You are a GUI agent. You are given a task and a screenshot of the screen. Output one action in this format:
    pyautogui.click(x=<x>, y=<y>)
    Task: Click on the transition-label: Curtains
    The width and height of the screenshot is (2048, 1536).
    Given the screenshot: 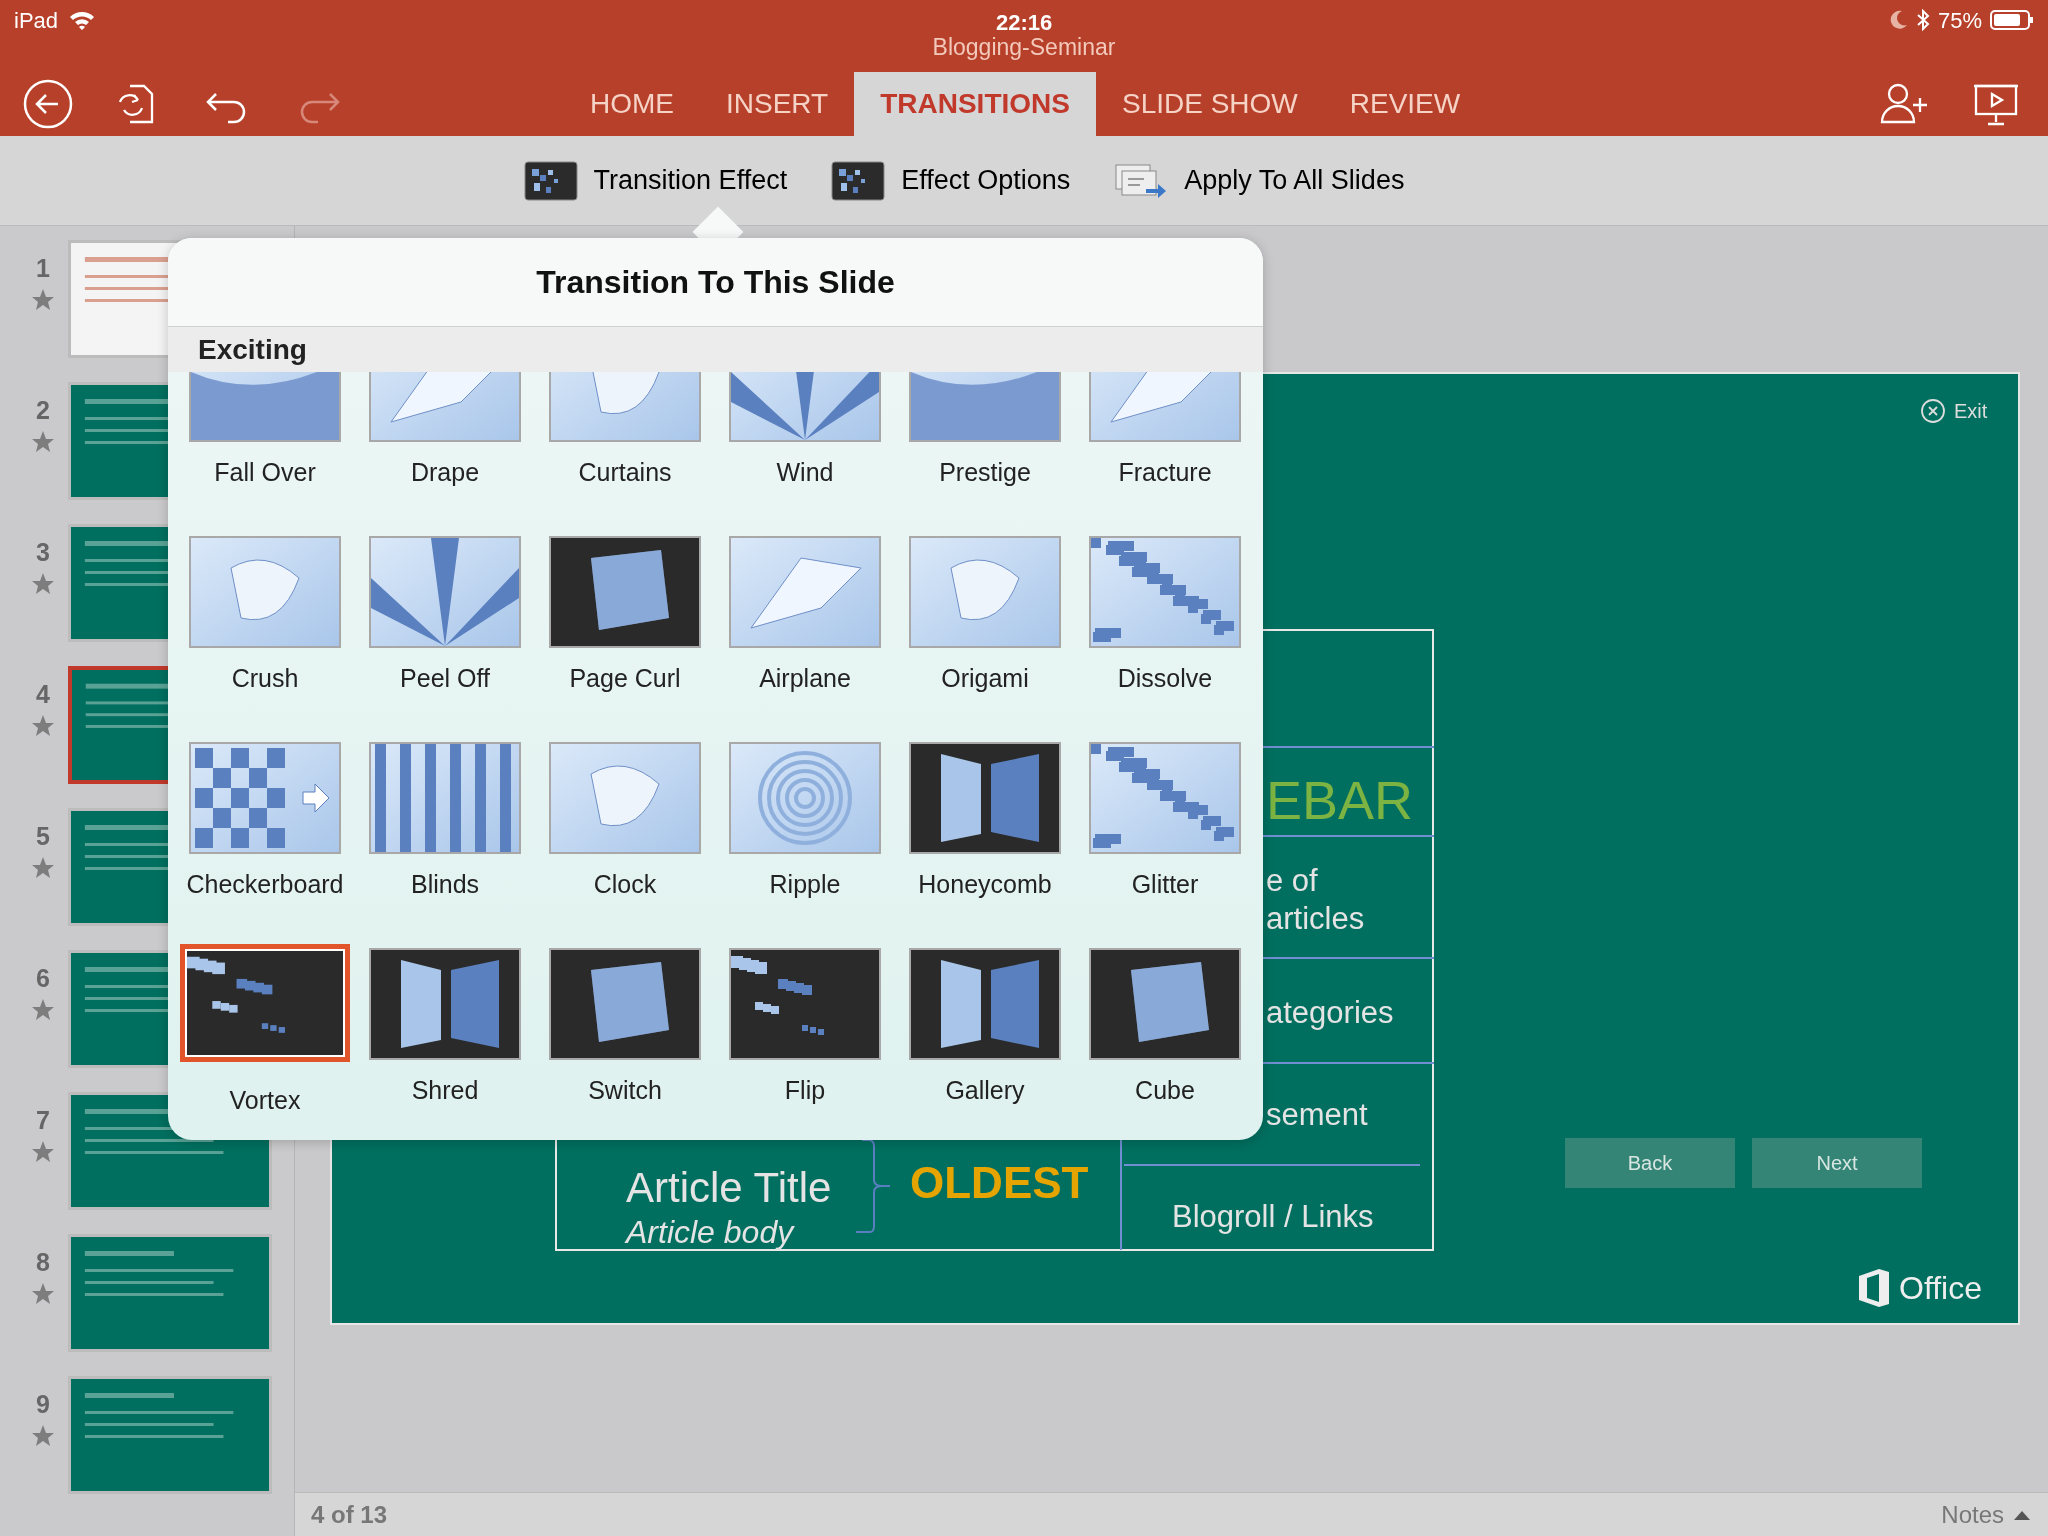 What is the action you would take?
    pyautogui.click(x=625, y=472)
    